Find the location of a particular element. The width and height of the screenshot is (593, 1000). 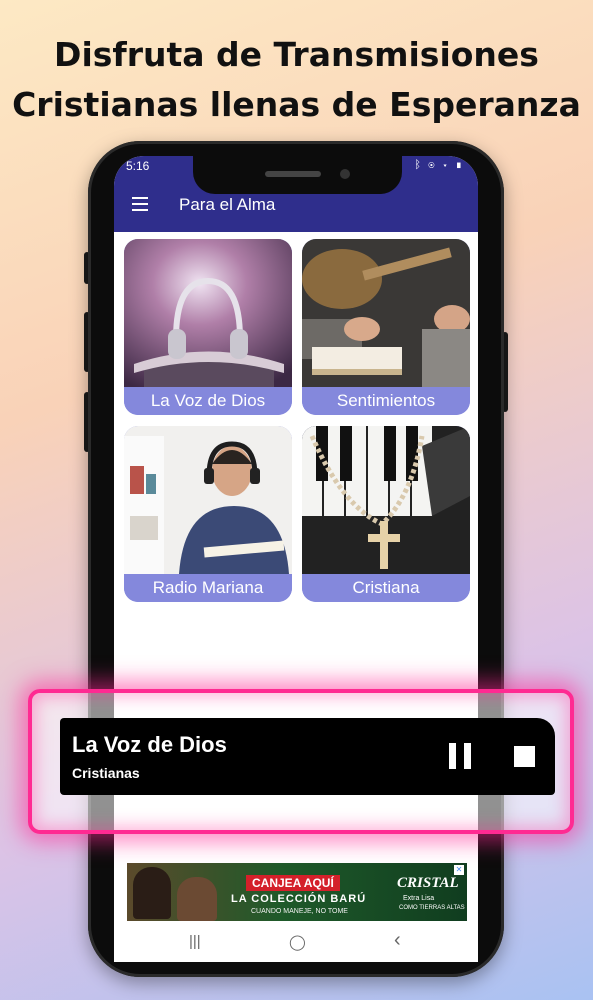

ad-cta: CANJEA AQUÍ is located at coordinates (293, 883).